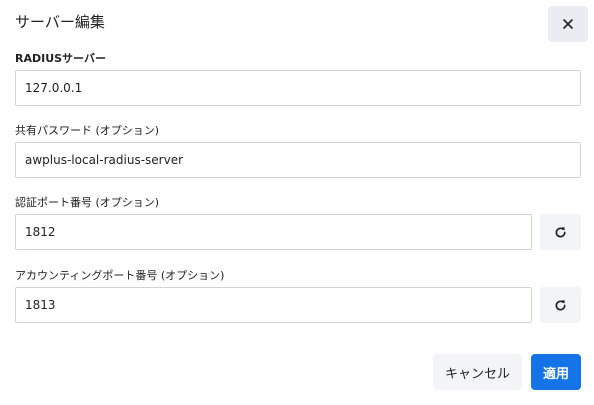  What do you see at coordinates (298, 160) in the screenshot?
I see `shared-password-input` at bounding box center [298, 160].